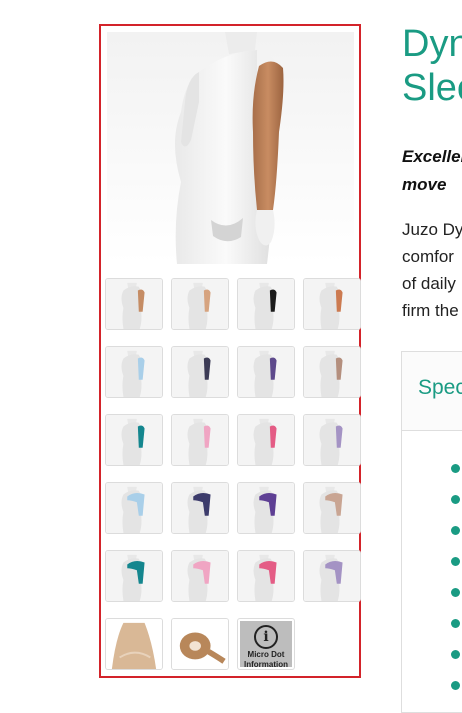 Image resolution: width=462 pixels, height=713 pixels. I want to click on specifications-heading: Spec, so click(440, 387).